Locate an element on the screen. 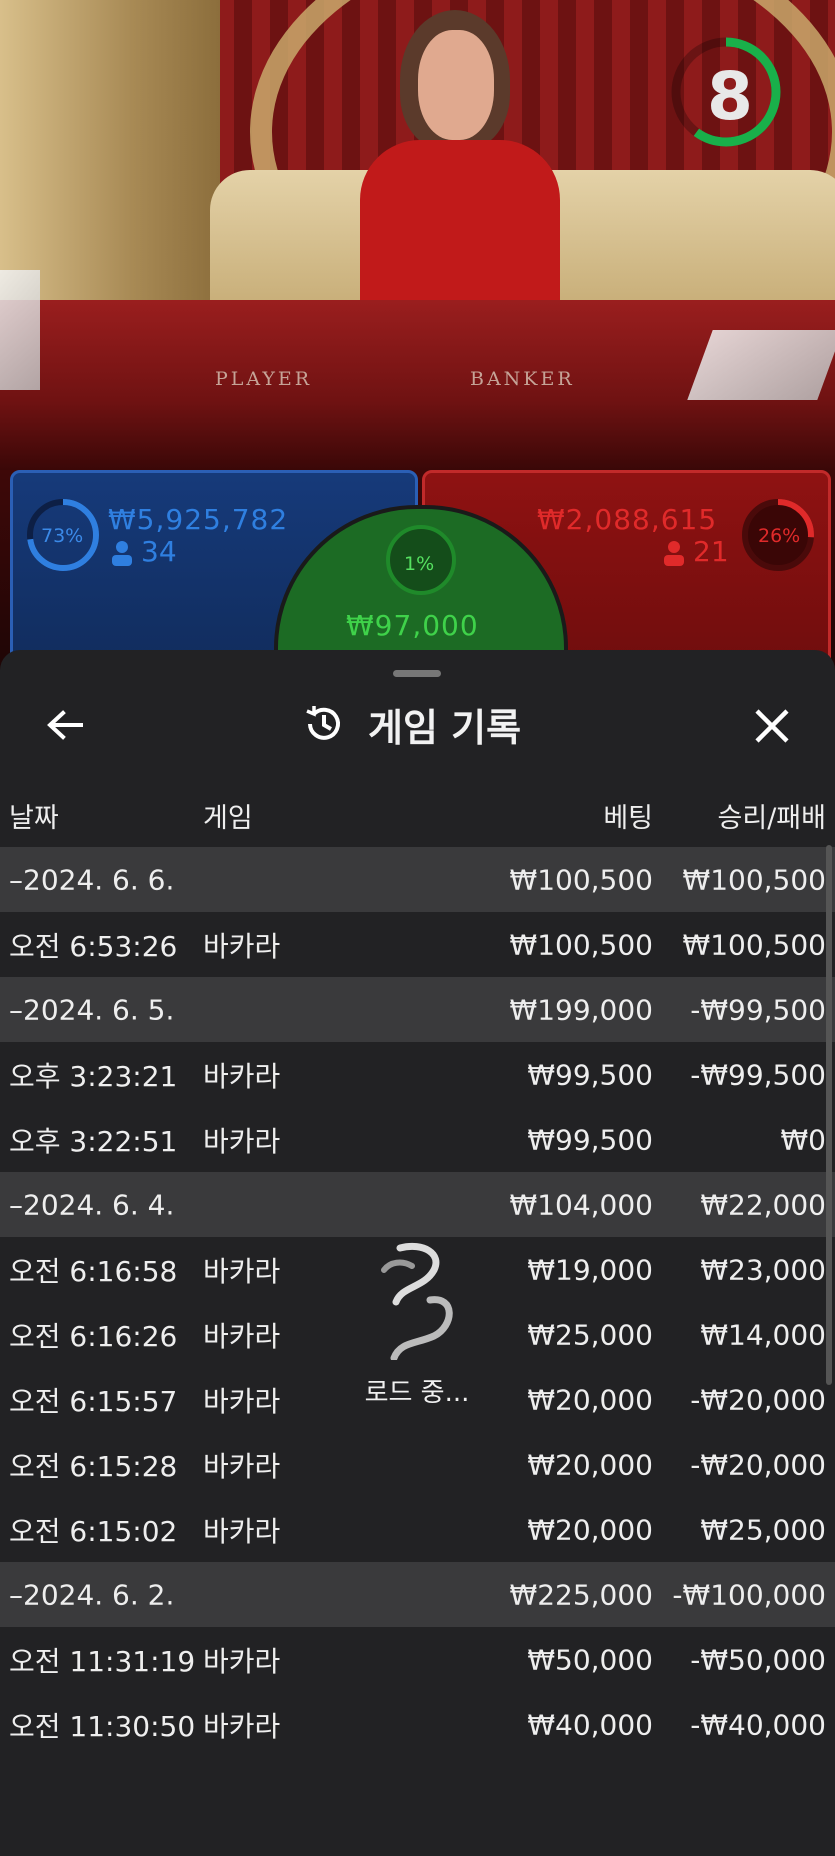  history-icon is located at coordinates (323, 723).